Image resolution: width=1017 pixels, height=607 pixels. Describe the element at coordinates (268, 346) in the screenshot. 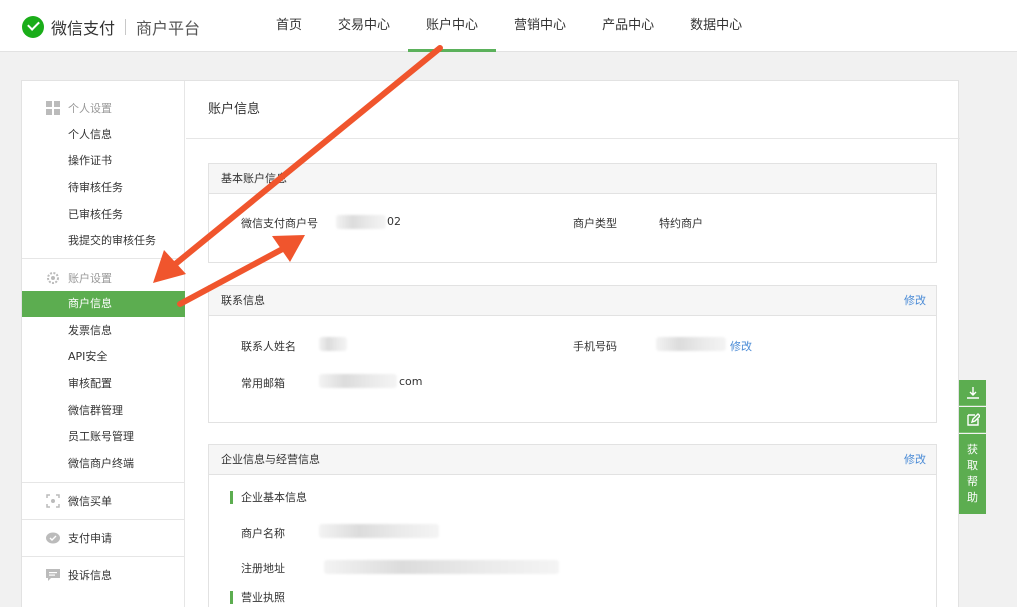

I see `contact-name-label: 联系人姓名` at that location.